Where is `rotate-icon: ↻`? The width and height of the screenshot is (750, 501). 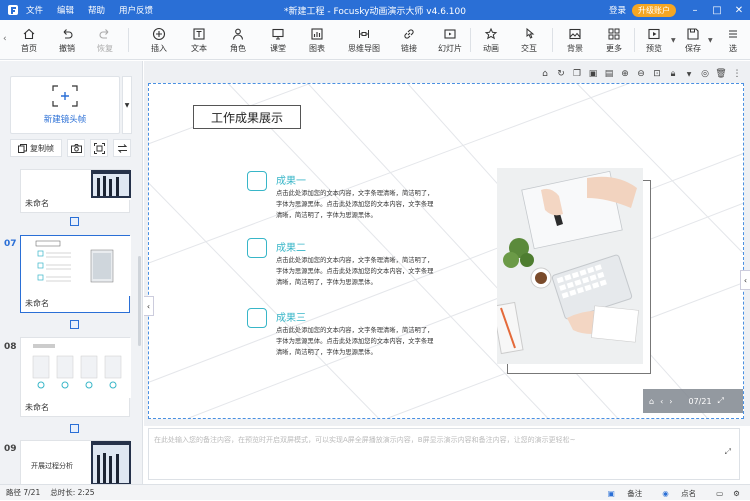 rotate-icon: ↻ is located at coordinates (561, 74).